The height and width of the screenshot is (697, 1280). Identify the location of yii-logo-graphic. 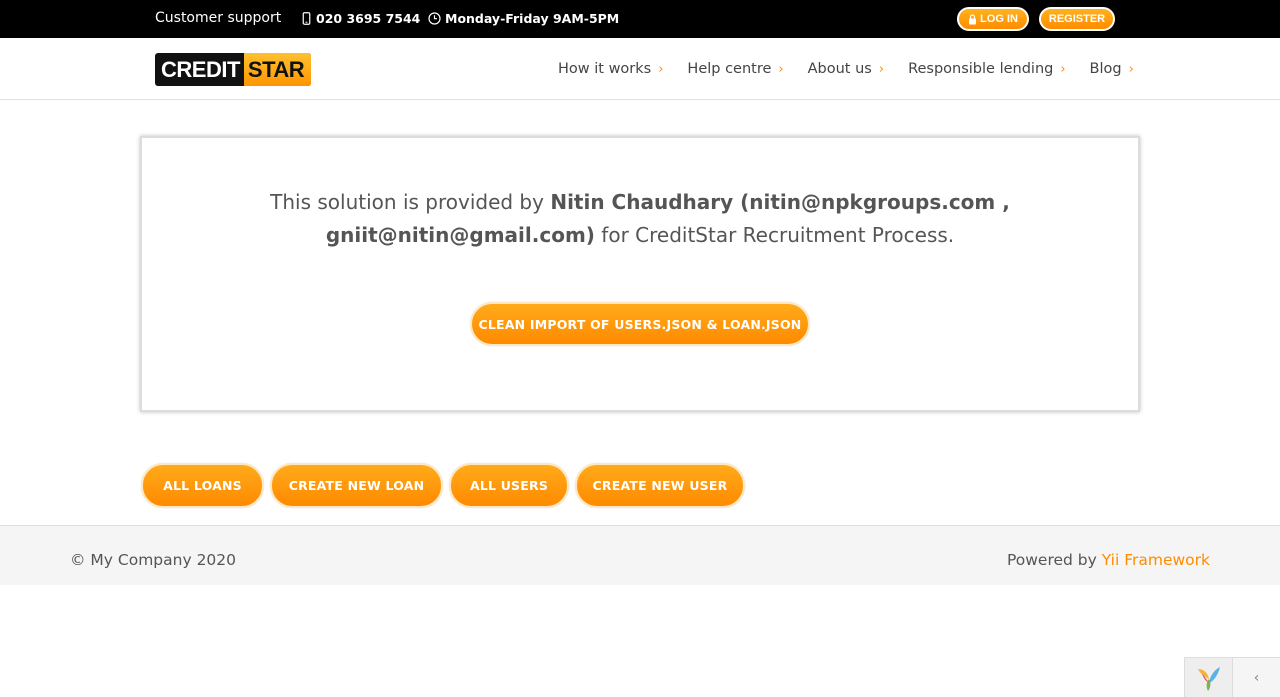
(1208, 679).